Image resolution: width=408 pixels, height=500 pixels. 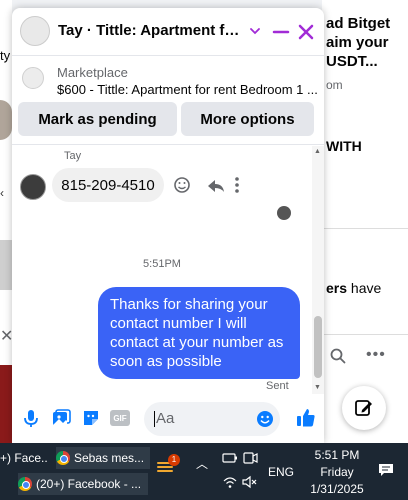 What do you see at coordinates (337, 489) in the screenshot?
I see `clock-date: 1/31/2025` at bounding box center [337, 489].